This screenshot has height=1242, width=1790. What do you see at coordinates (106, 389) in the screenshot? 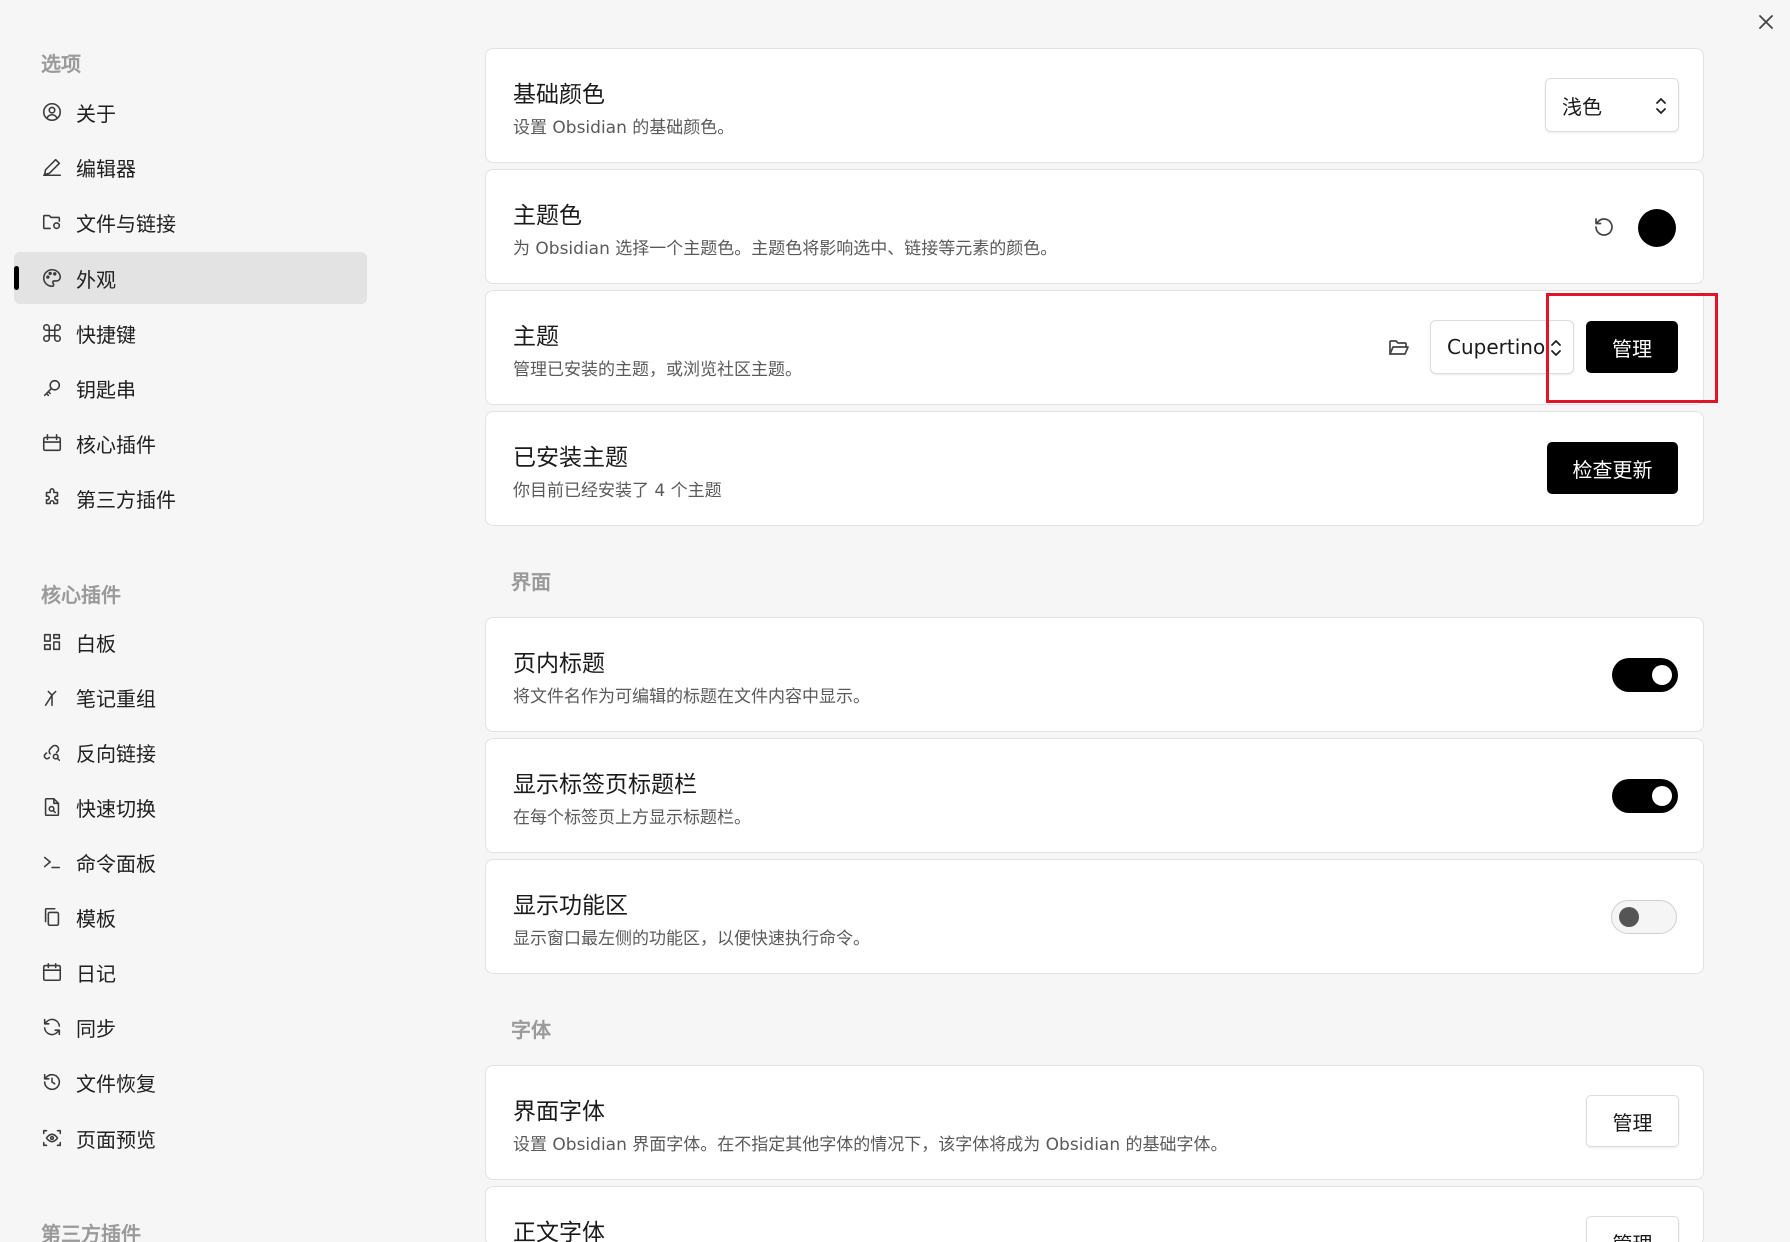
I see `sidebar-item-label: 钥匙串` at bounding box center [106, 389].